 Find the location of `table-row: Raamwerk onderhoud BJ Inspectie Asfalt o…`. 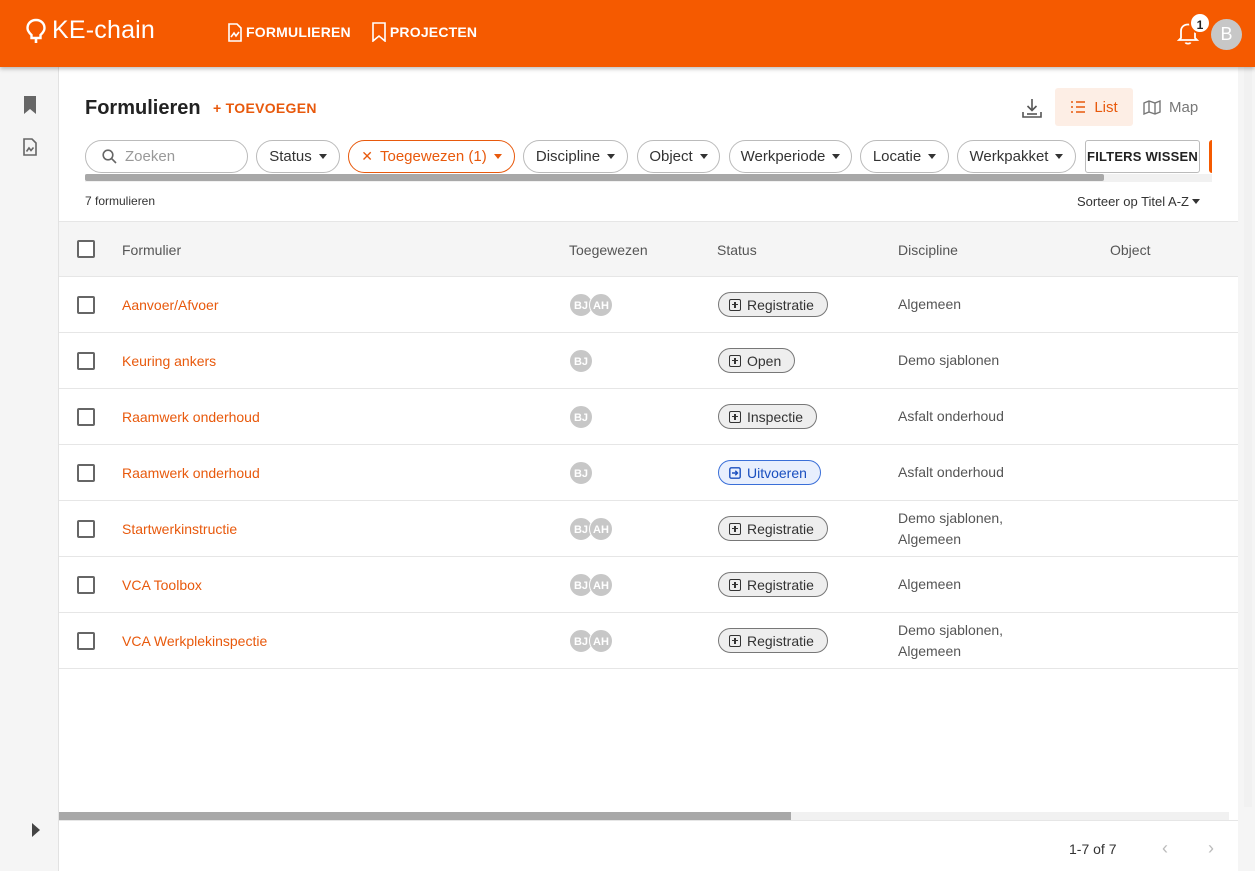

table-row: Raamwerk onderhoud BJ Inspectie Asfalt o… is located at coordinates (648, 417).